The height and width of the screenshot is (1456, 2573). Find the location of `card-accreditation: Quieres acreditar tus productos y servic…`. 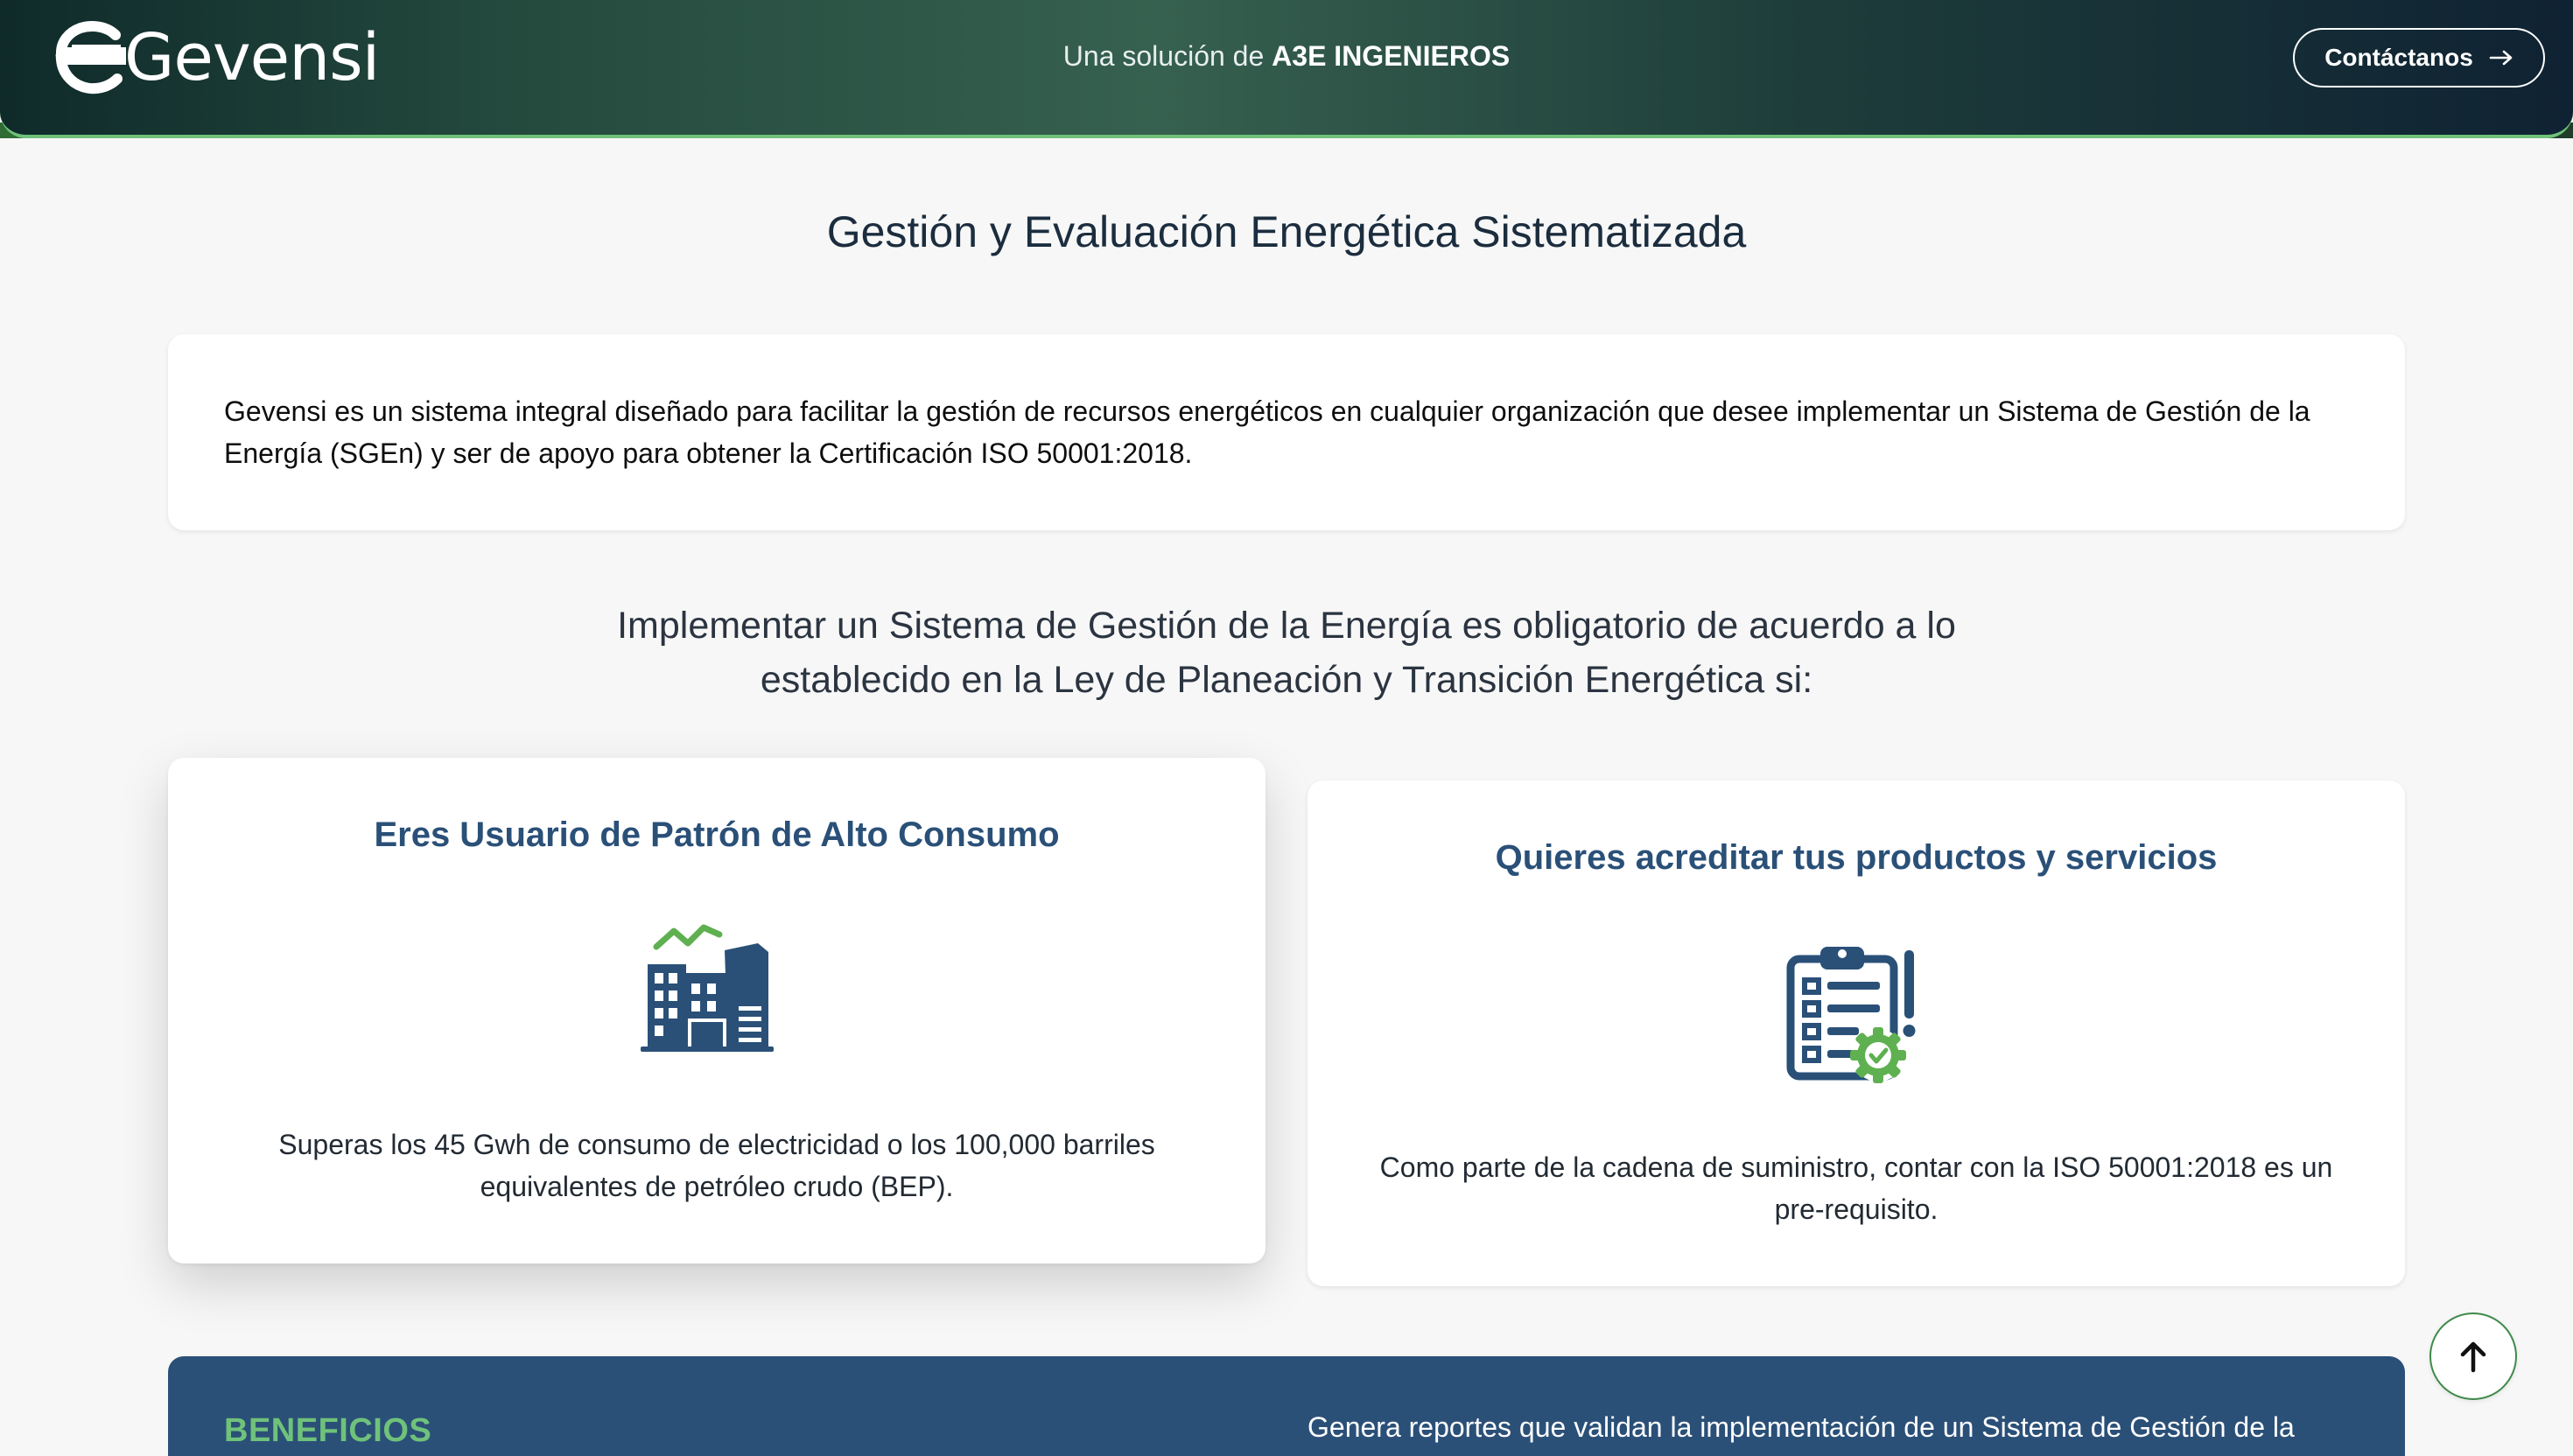

card-accreditation: Quieres acreditar tus productos y servic… is located at coordinates (1856, 1033).